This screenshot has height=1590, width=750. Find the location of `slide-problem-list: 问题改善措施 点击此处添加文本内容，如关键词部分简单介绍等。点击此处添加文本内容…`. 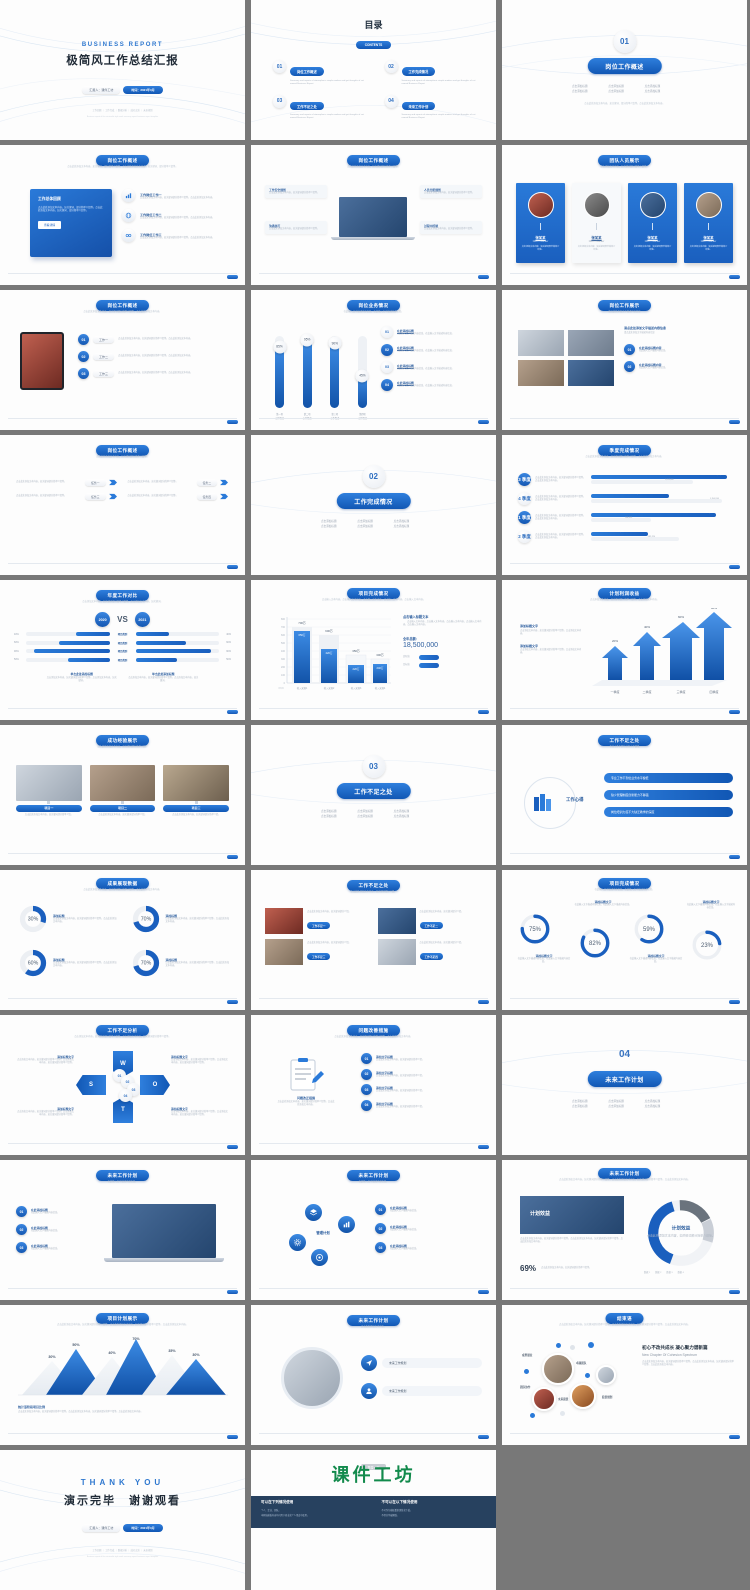

slide-problem-list: 问题改善措施 点击此处添加文本内容，如关键词部分简单介绍等。点击此处添加文本内容… is located at coordinates (373, 1085).